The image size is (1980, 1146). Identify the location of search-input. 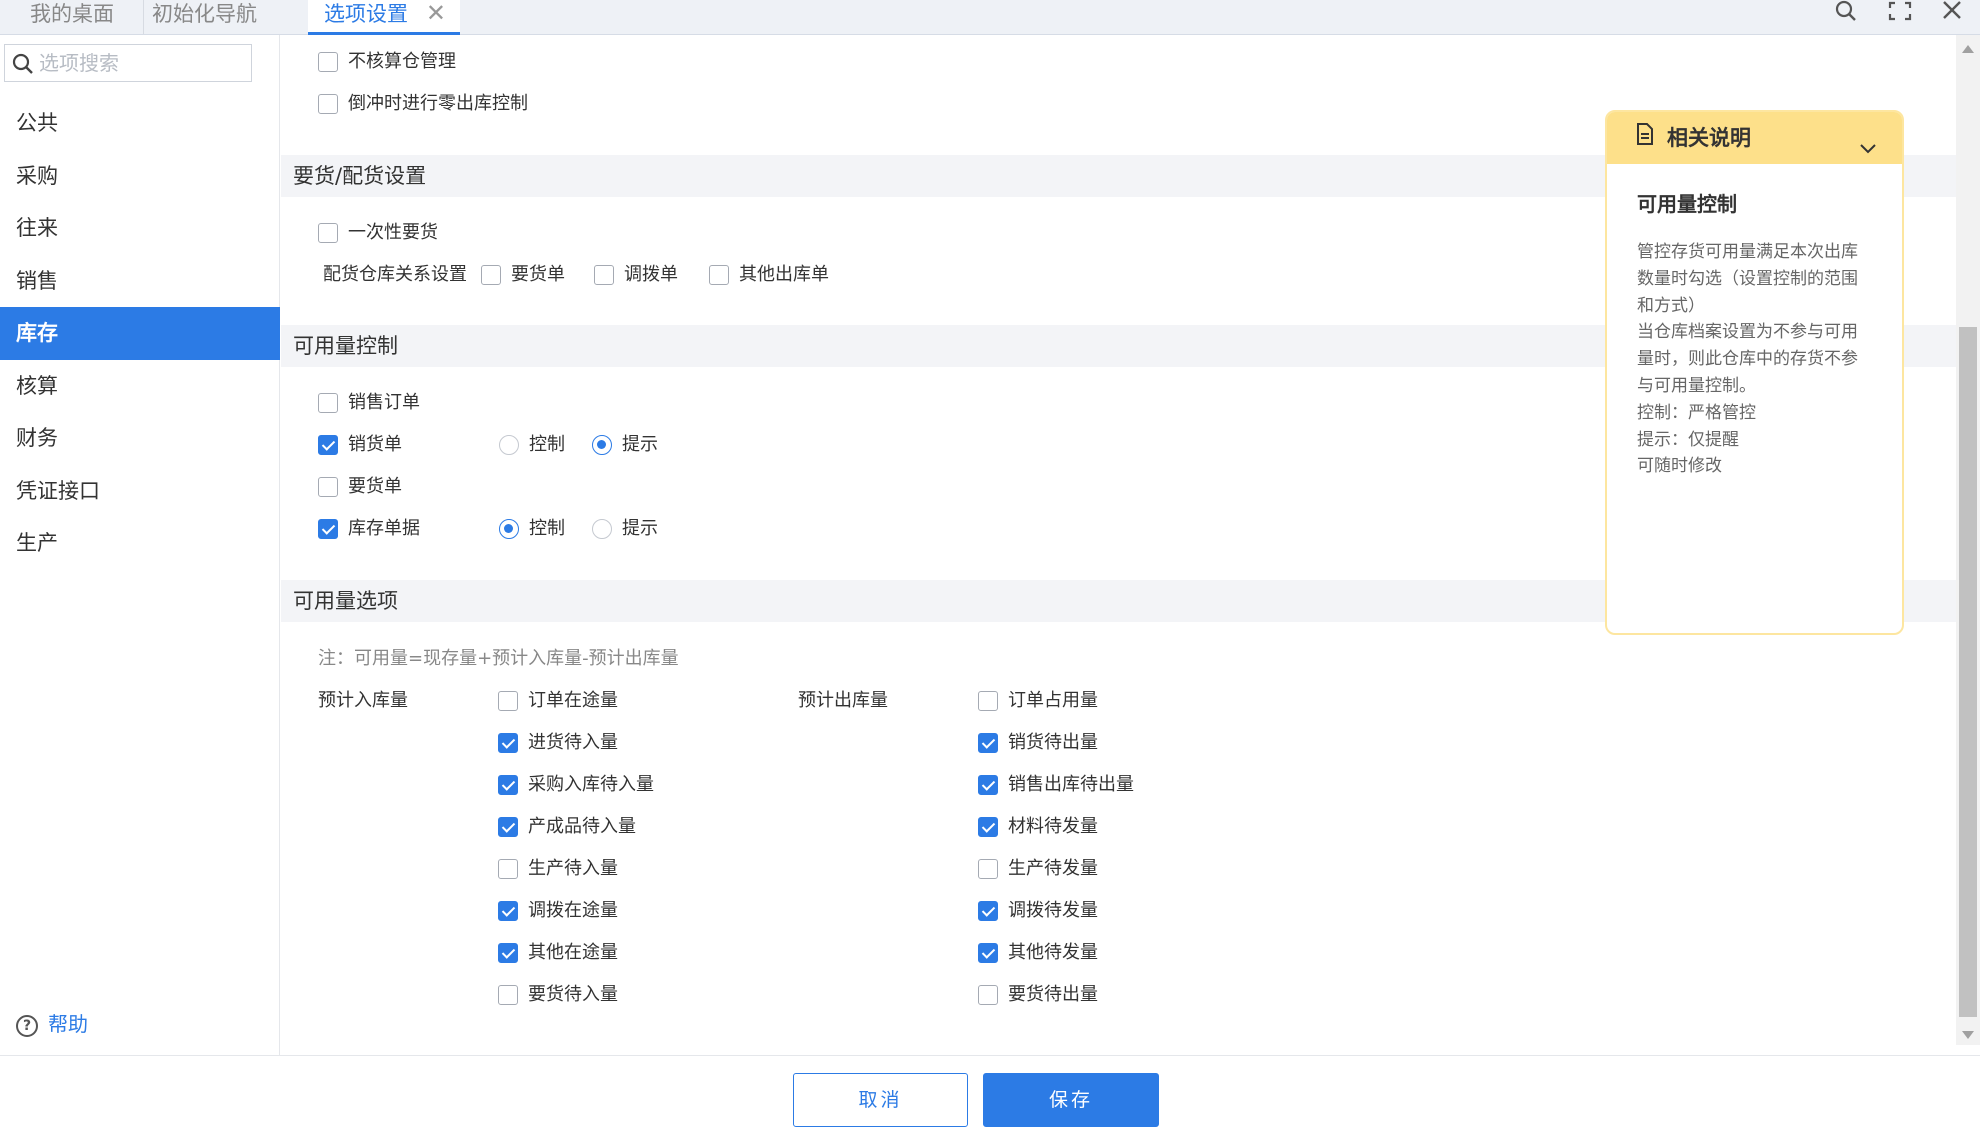
(141, 63).